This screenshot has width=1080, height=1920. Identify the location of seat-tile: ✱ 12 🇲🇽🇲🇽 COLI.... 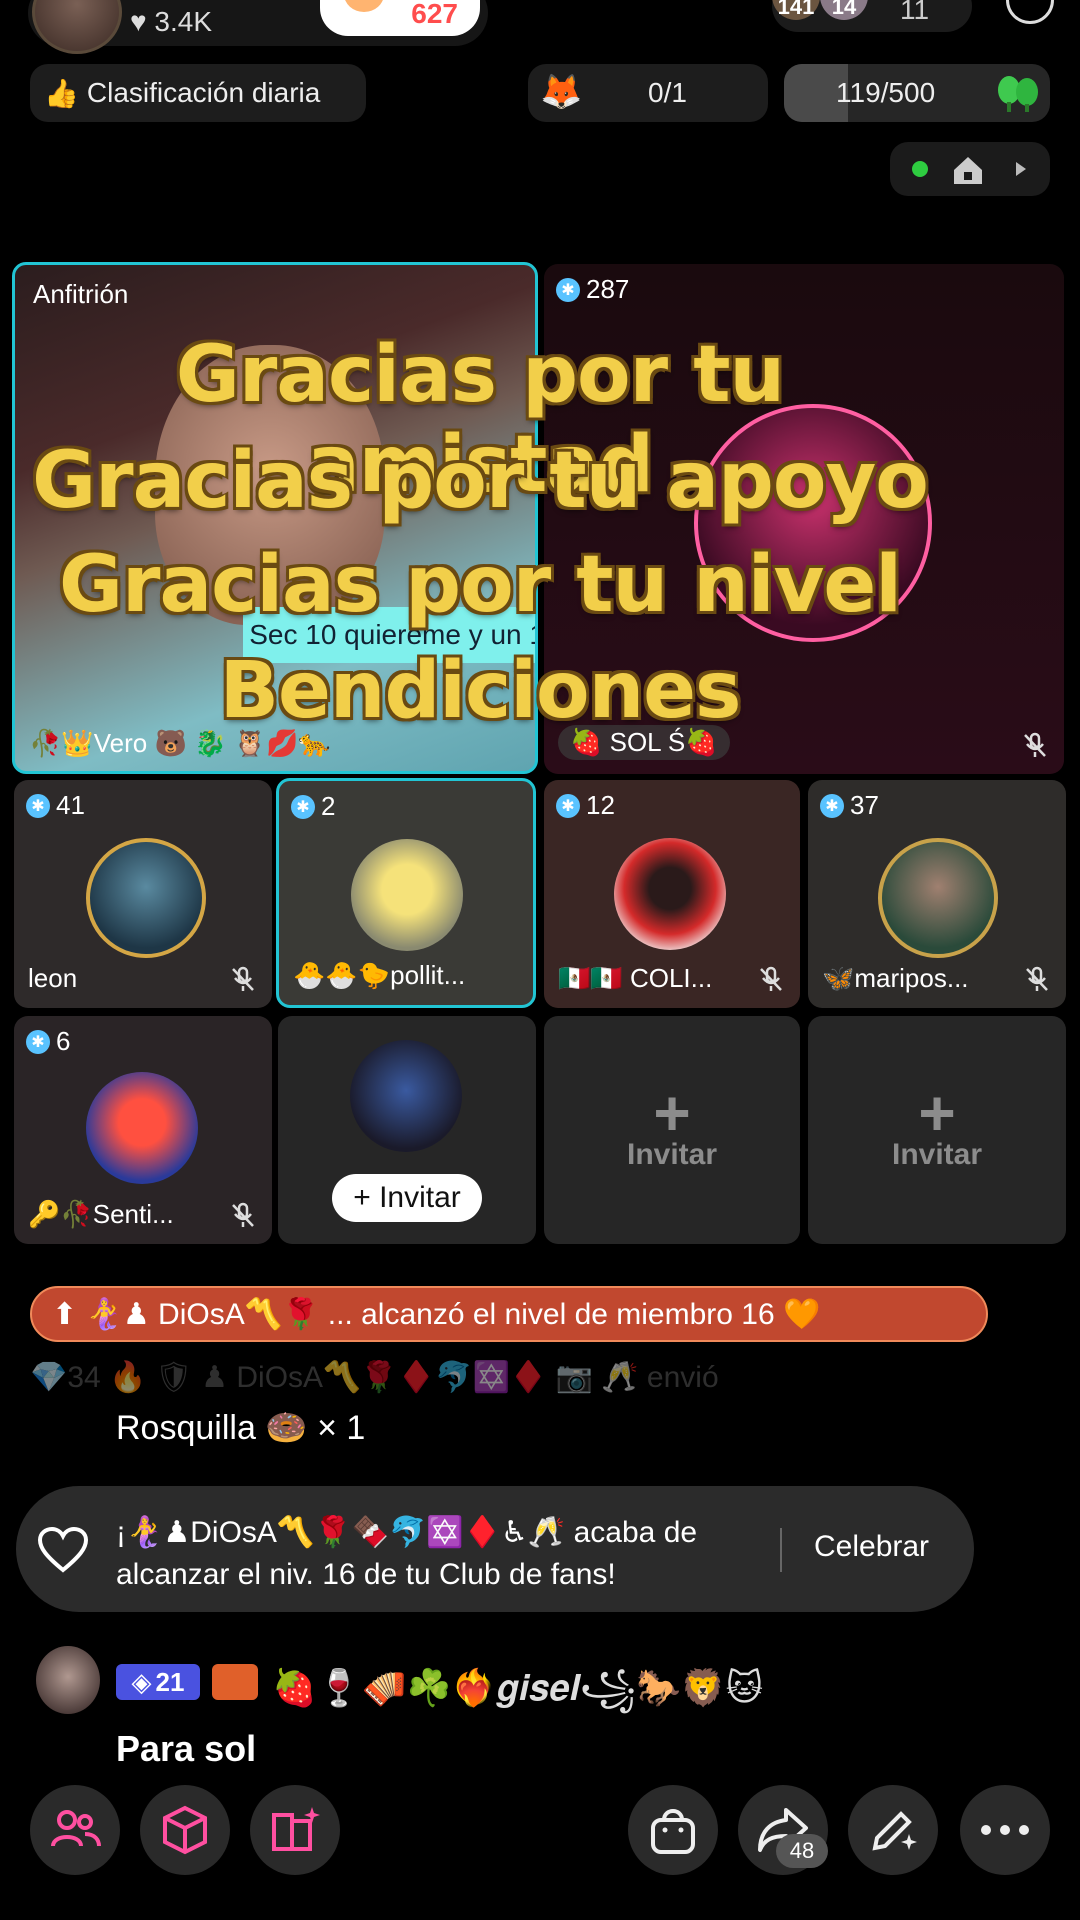
(672, 894).